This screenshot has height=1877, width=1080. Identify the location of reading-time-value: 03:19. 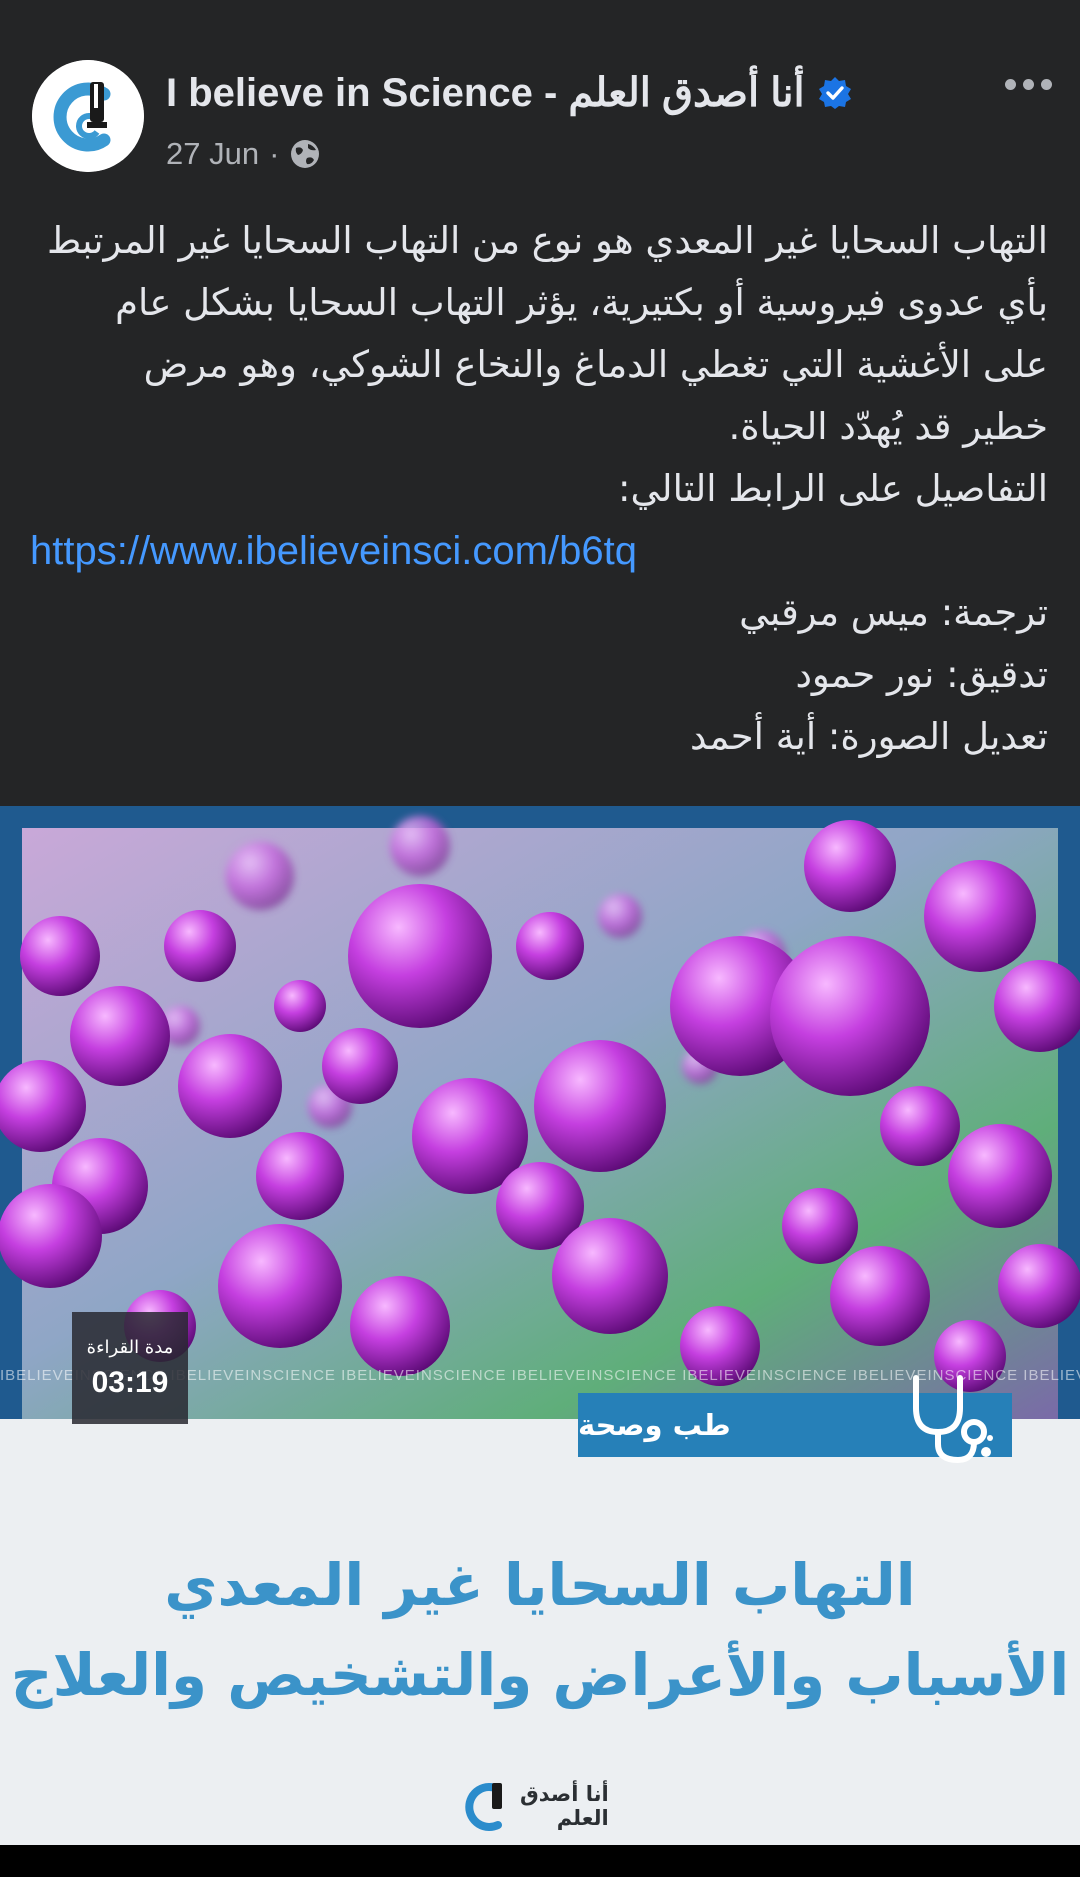
(130, 1382).